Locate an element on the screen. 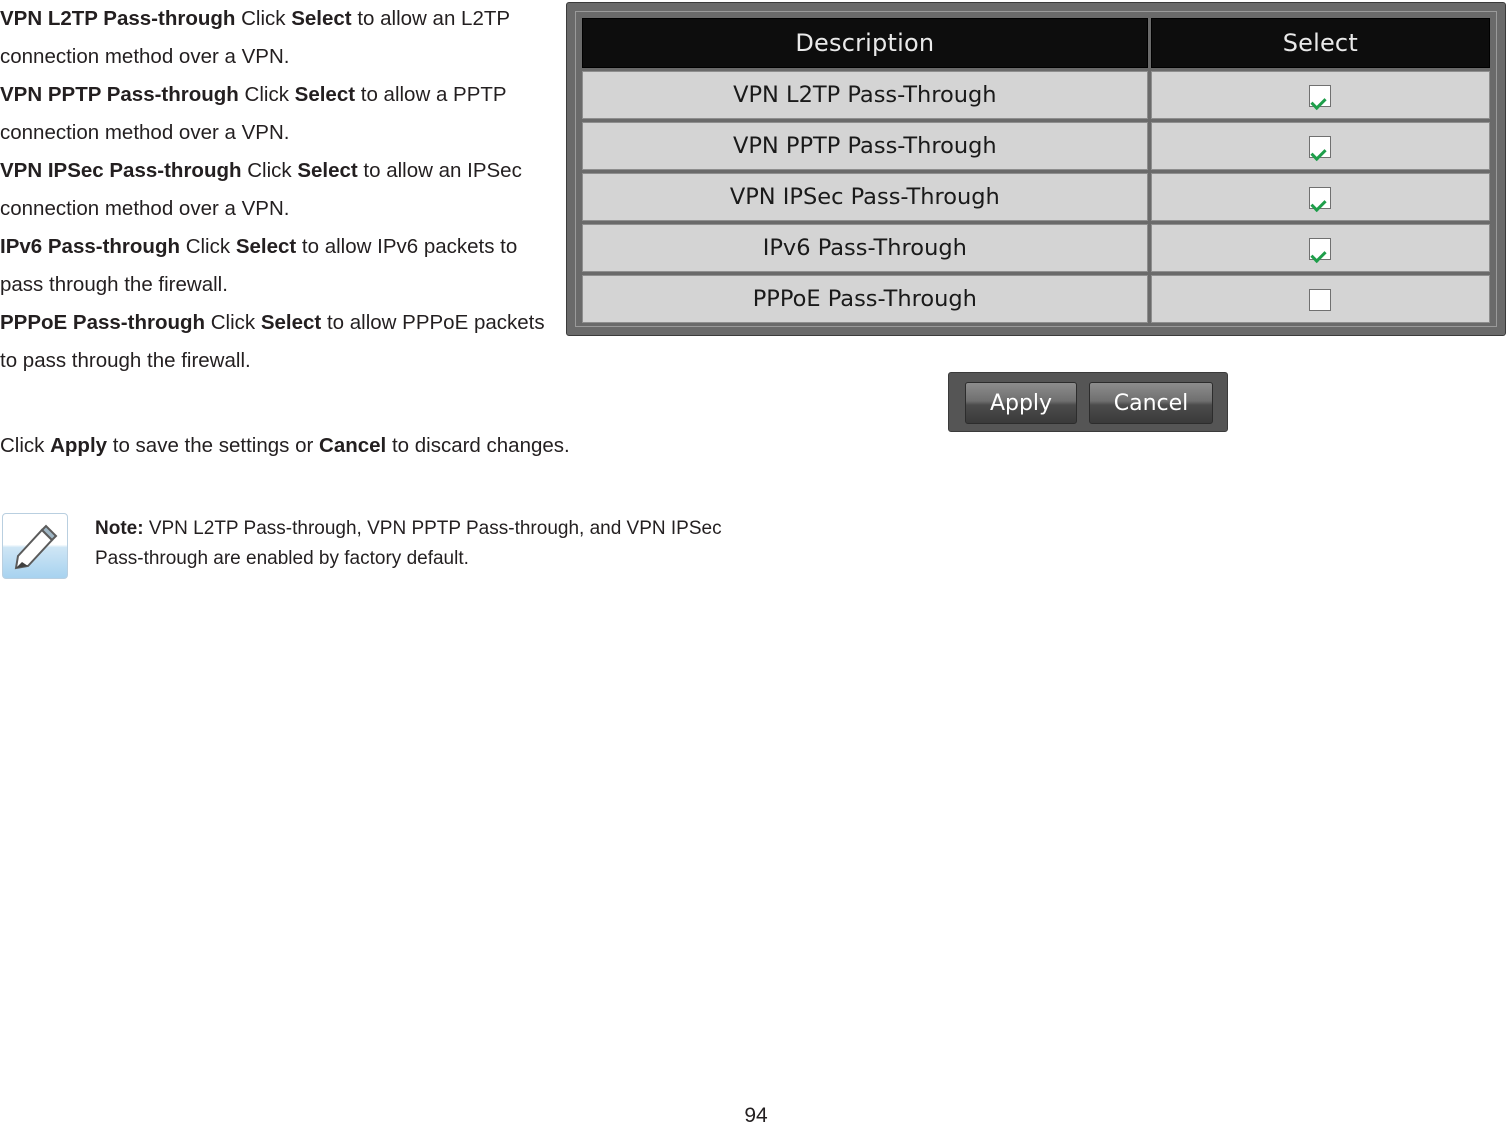  checkbox-pppoe is located at coordinates (1320, 299).